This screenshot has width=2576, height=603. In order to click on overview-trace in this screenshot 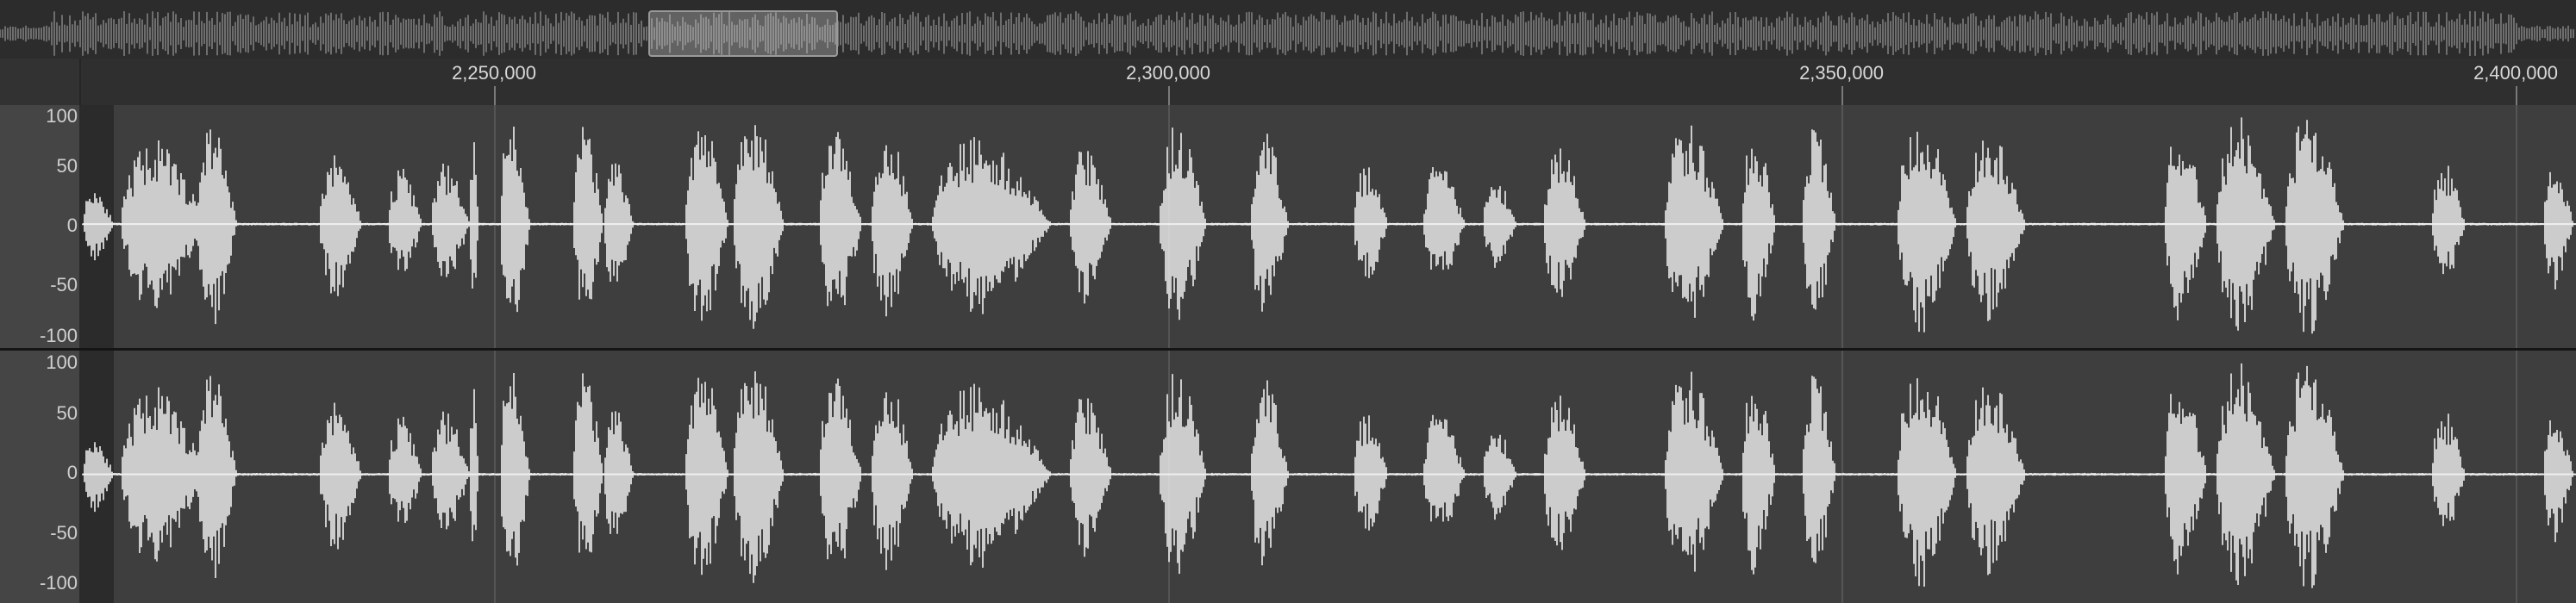, I will do `click(1287, 33)`.